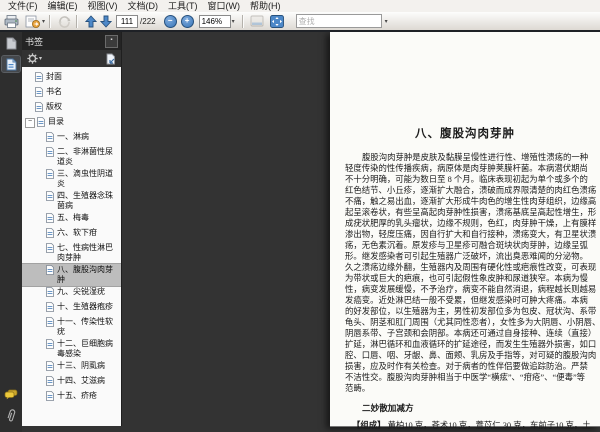  Describe the element at coordinates (71, 201) in the screenshot. I see `bookmark-item: 四、生殖器念珠菌病` at that location.